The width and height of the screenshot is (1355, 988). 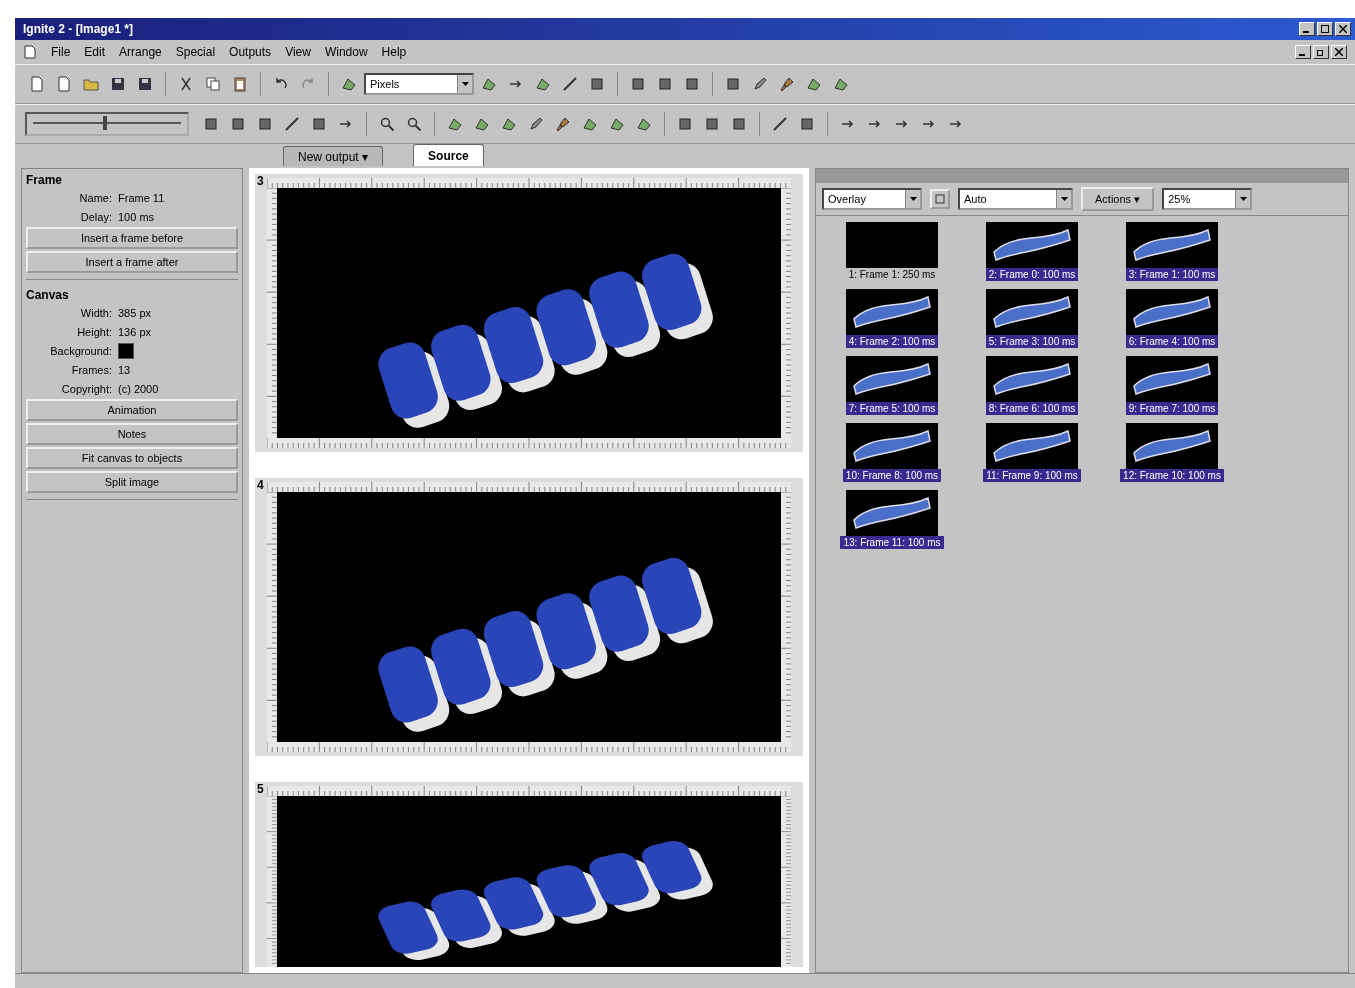 I want to click on frame-label: 7: Frame 5: 100 ms, so click(x=892, y=408).